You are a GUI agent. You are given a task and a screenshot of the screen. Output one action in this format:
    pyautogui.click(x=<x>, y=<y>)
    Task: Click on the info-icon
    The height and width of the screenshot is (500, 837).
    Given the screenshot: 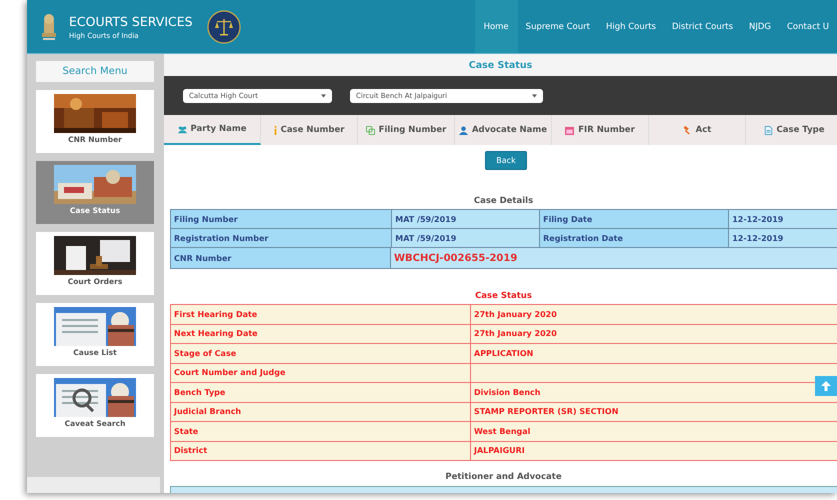 What is the action you would take?
    pyautogui.click(x=275, y=130)
    